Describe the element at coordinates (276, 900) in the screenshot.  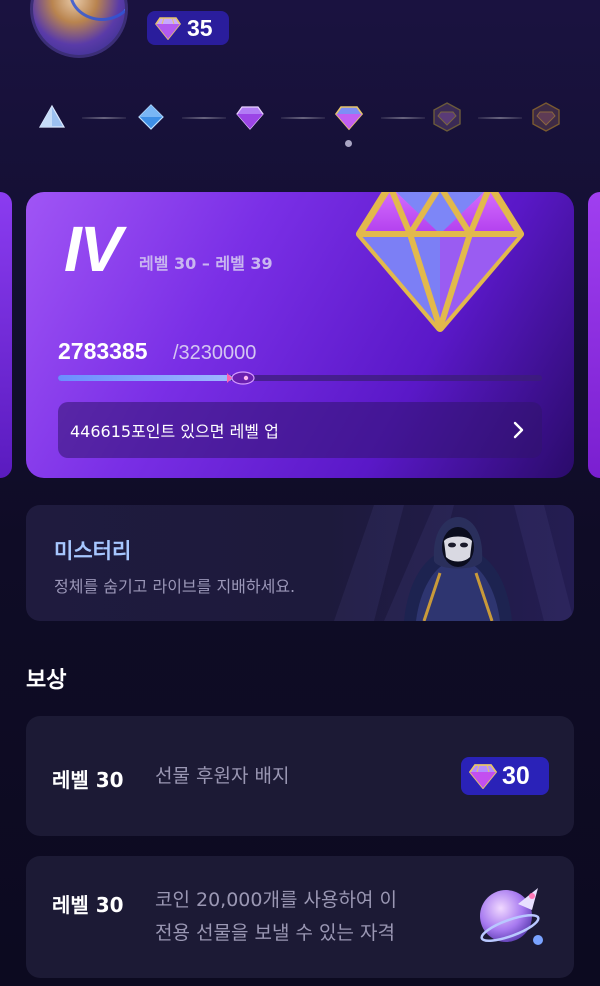
I see `reward-description-line-1: 코인 20,000개를 사용하여 이` at that location.